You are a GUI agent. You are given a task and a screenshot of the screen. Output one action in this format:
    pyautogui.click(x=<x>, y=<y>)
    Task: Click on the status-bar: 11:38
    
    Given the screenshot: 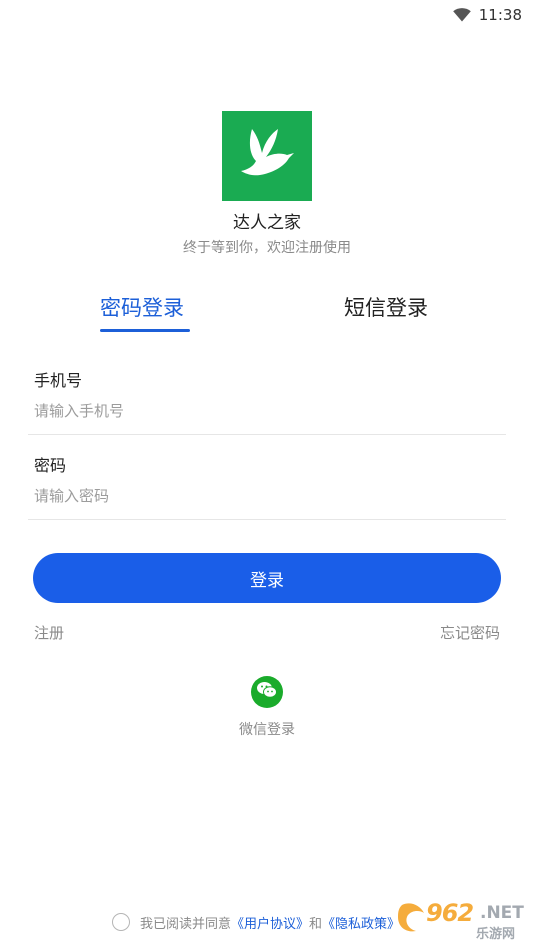 What is the action you would take?
    pyautogui.click(x=267, y=15)
    